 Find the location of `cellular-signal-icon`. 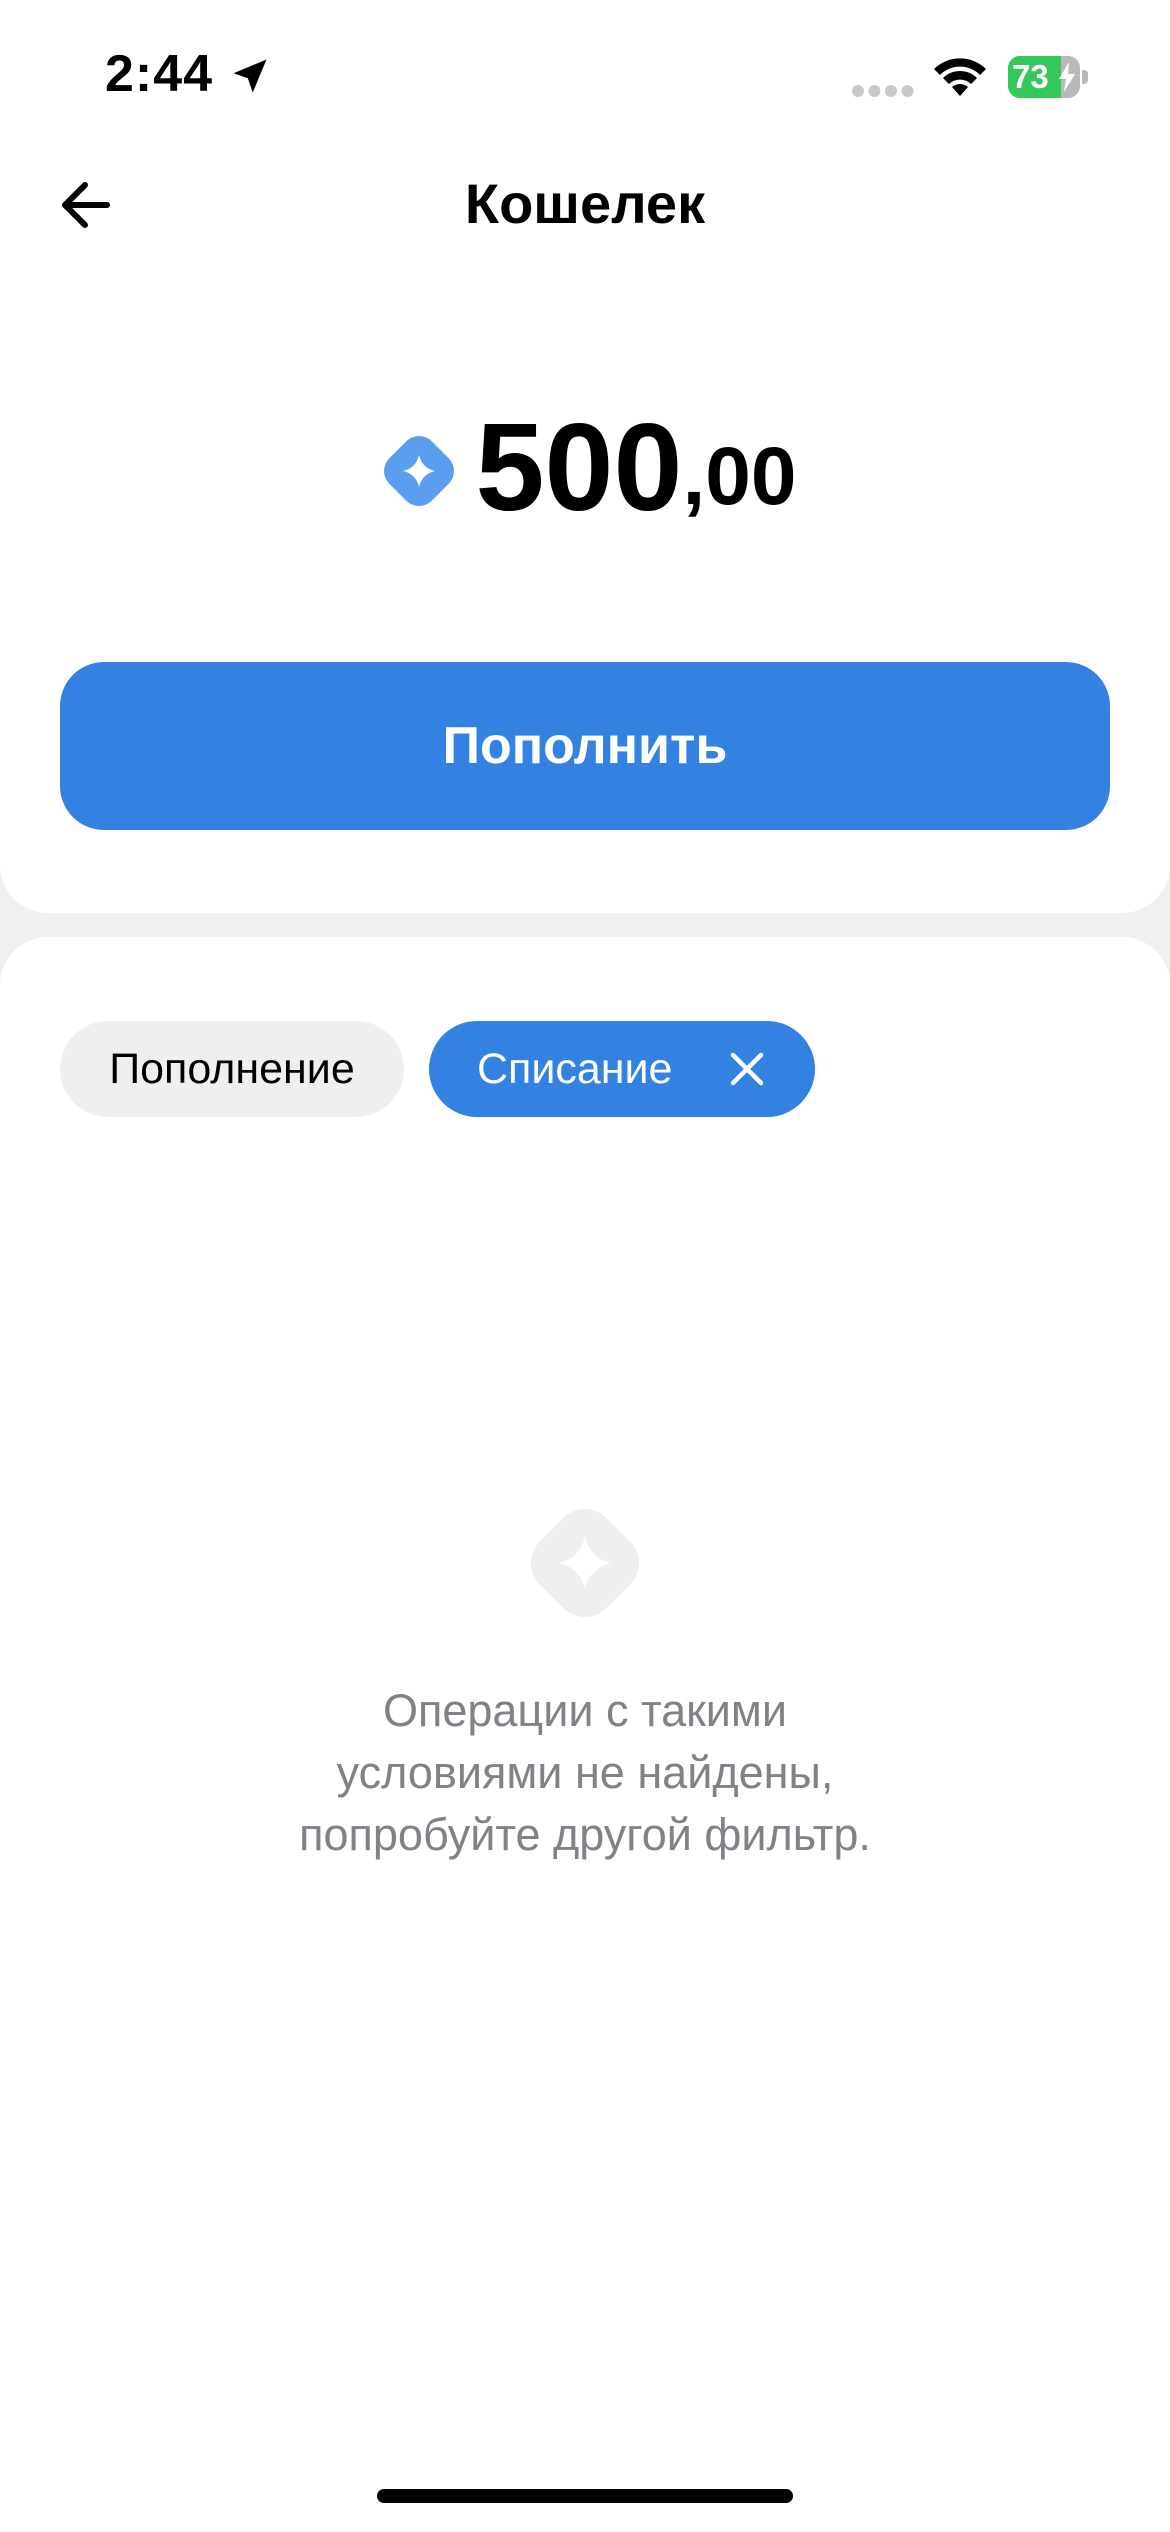

cellular-signal-icon is located at coordinates (883, 91).